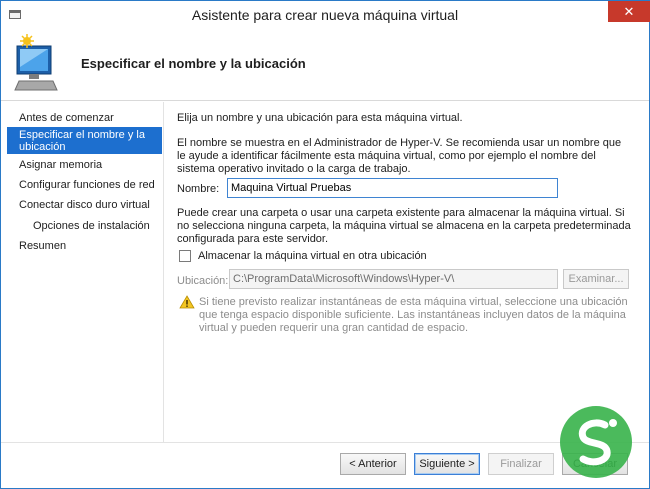 The width and height of the screenshot is (650, 489). Describe the element at coordinates (193, 63) in the screenshot. I see `page-title: Especificar el nombre y la ubicación` at that location.